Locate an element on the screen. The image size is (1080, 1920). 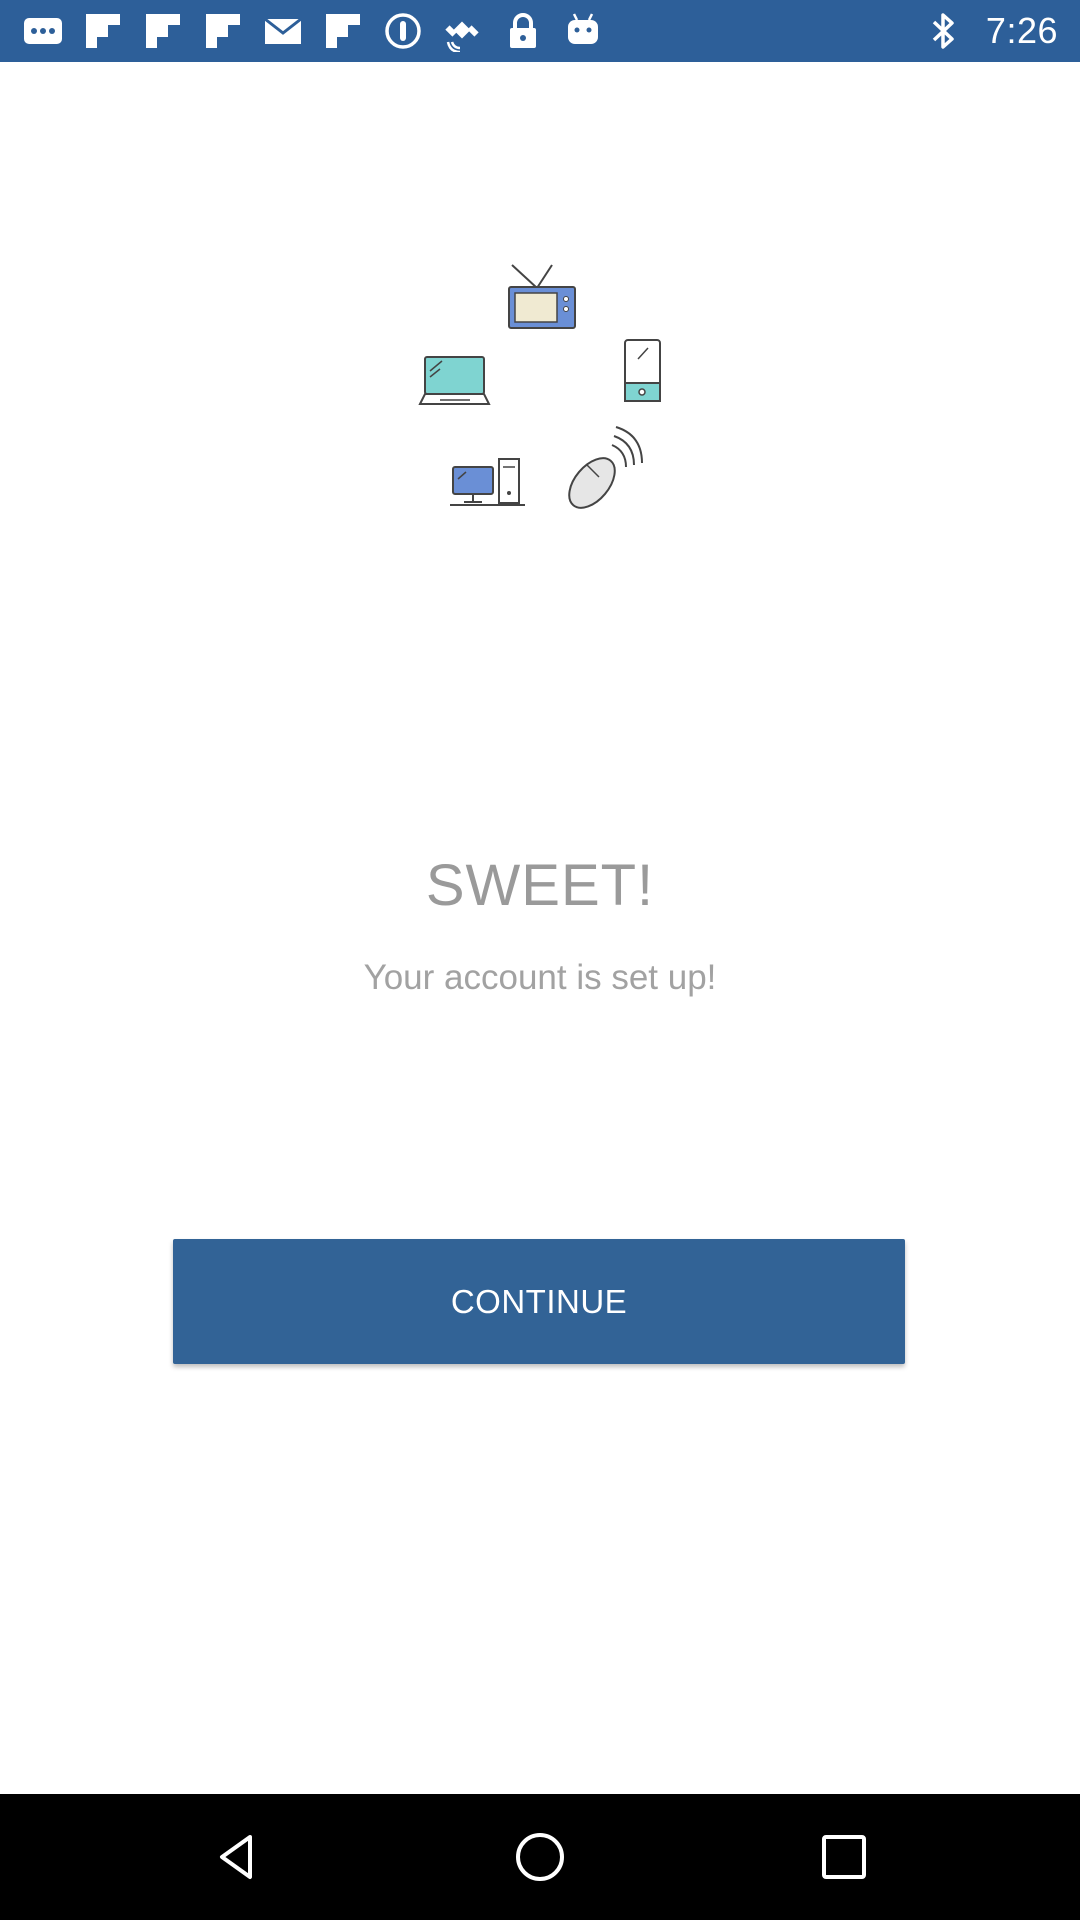
notification-icons is located at coordinates (313, 31).